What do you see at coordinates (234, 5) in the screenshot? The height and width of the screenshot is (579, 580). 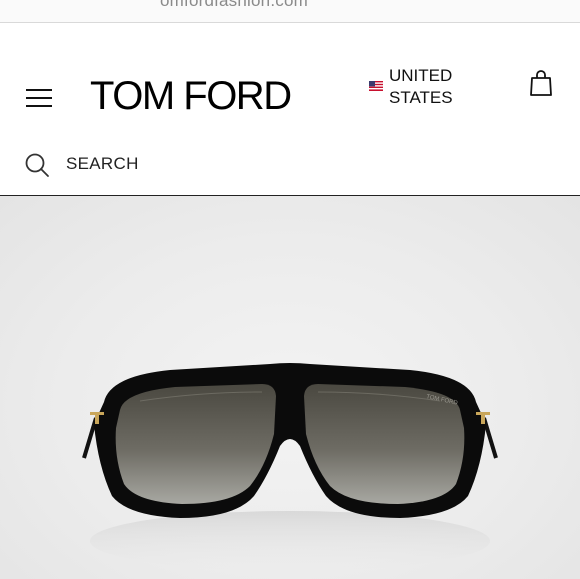 I see `url-text: omfordfashion.com` at bounding box center [234, 5].